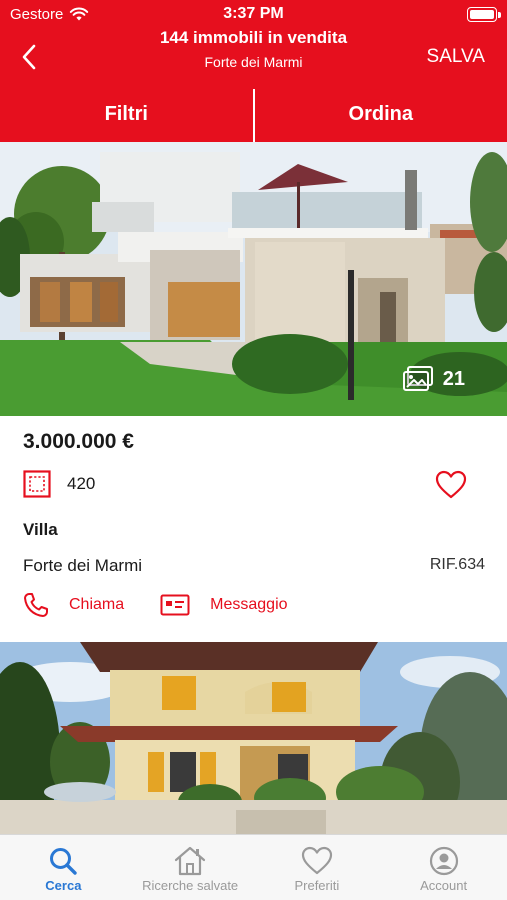  I want to click on call-label: Chiama, so click(97, 604).